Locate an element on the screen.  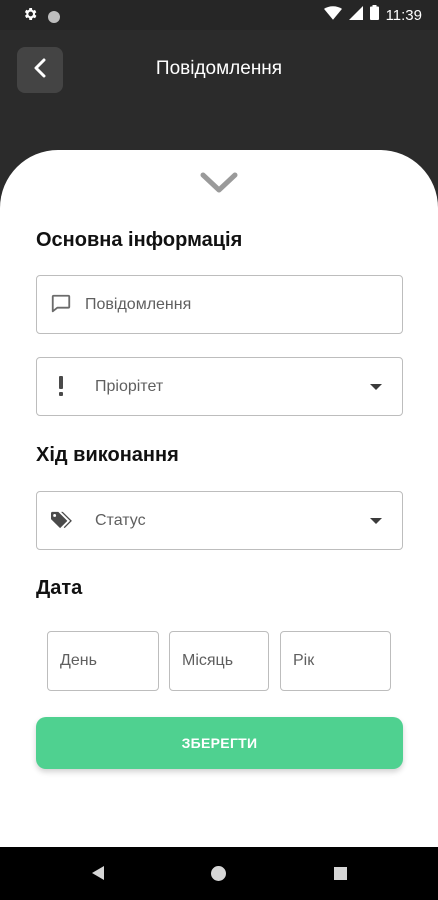
status-select-placeholder: Статус is located at coordinates (120, 520).